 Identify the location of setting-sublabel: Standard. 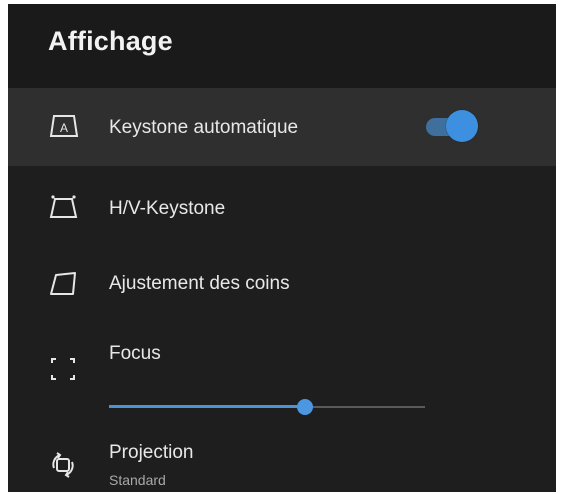
(137, 480).